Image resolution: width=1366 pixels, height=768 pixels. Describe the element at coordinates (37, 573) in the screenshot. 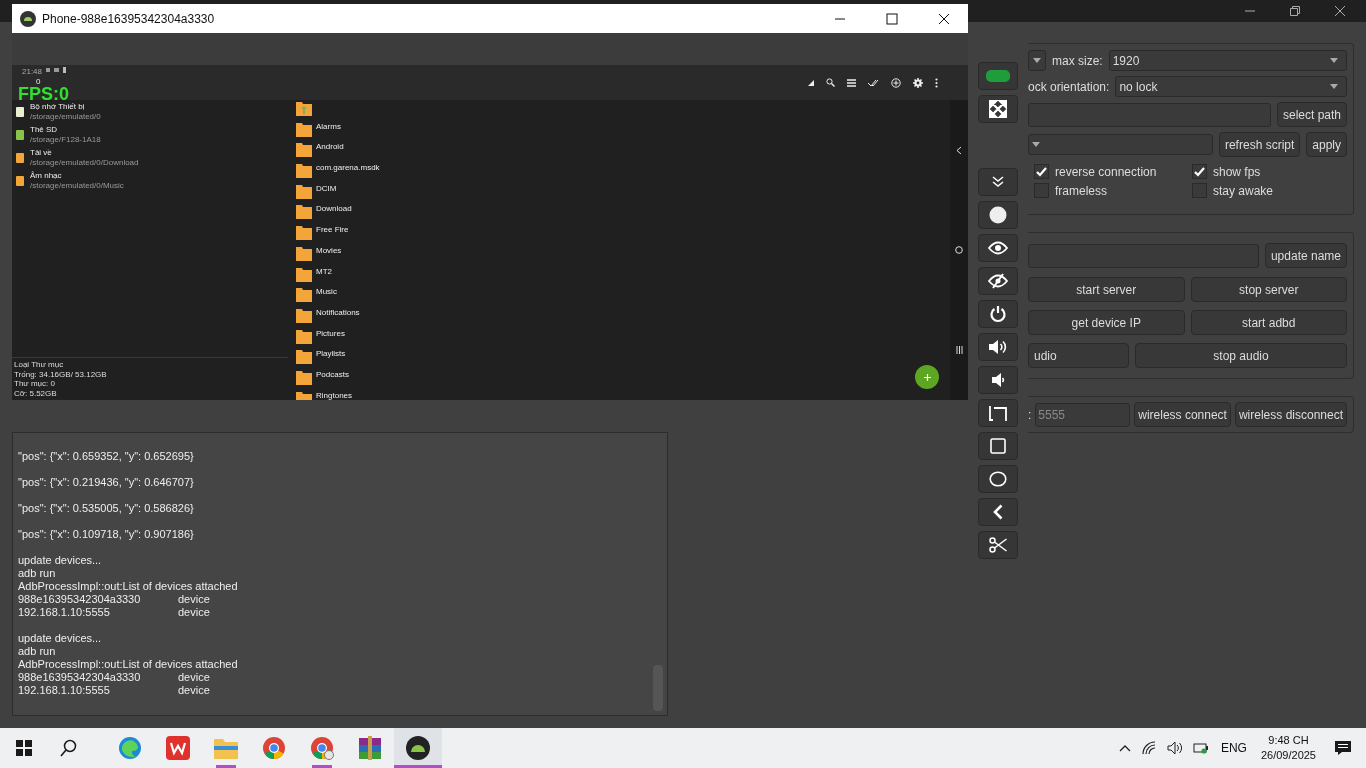

I see `log-line: adb run` at that location.